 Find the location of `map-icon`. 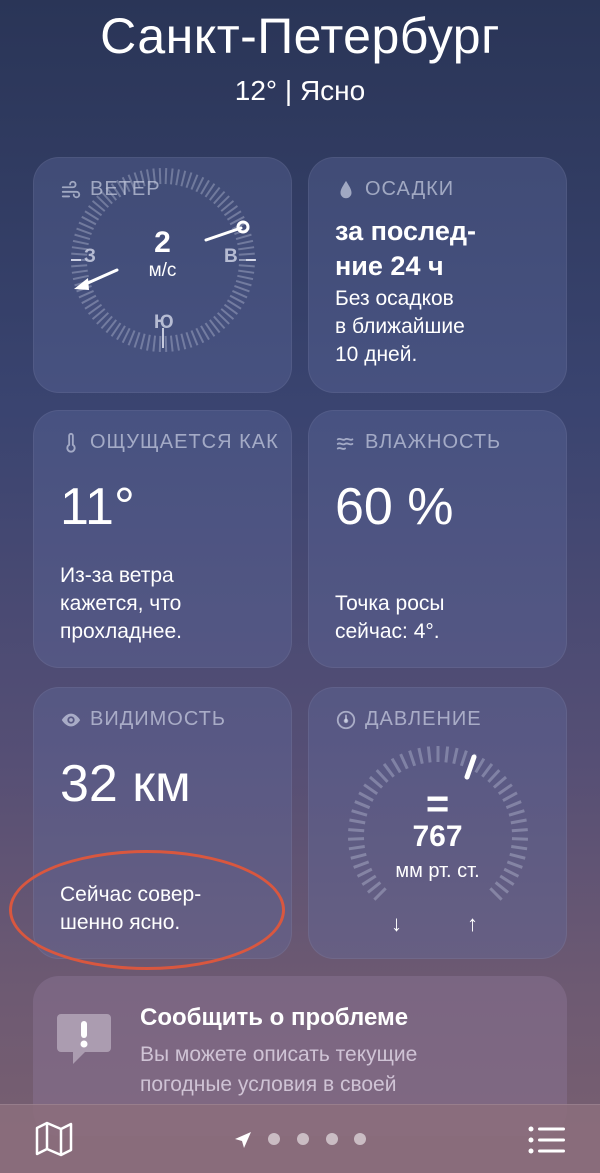

map-icon is located at coordinates (54, 1139).